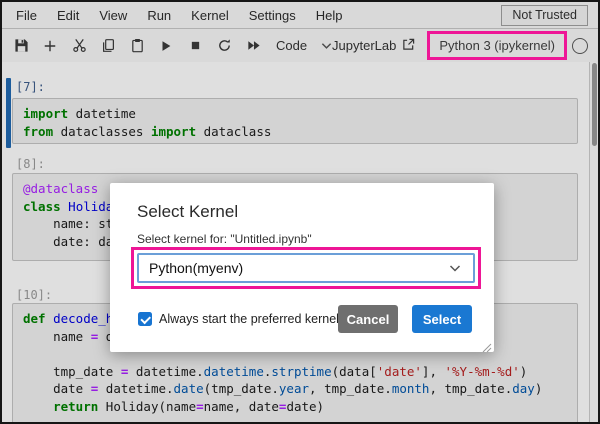 The image size is (600, 424). Describe the element at coordinates (580, 45) in the screenshot. I see `kernel-status-indicator-icon` at that location.